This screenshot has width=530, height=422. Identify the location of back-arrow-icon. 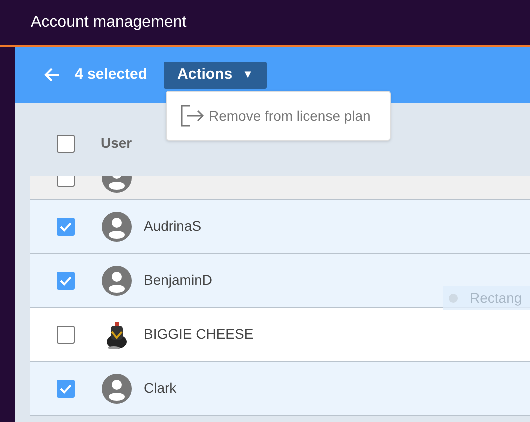
(52, 75).